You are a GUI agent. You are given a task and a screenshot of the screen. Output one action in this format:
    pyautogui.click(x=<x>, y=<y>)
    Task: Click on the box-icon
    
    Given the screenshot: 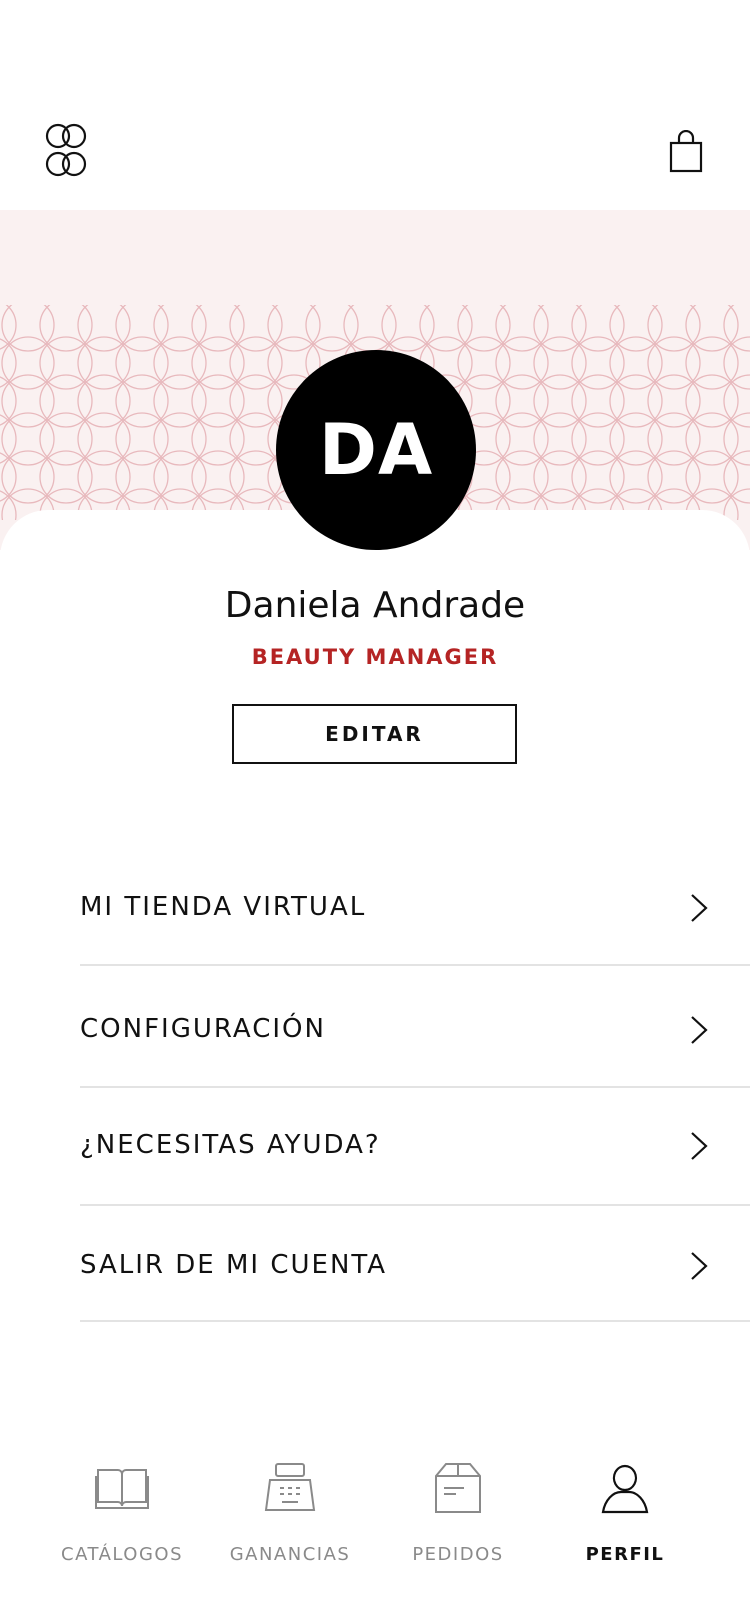 What is the action you would take?
    pyautogui.click(x=458, y=1488)
    